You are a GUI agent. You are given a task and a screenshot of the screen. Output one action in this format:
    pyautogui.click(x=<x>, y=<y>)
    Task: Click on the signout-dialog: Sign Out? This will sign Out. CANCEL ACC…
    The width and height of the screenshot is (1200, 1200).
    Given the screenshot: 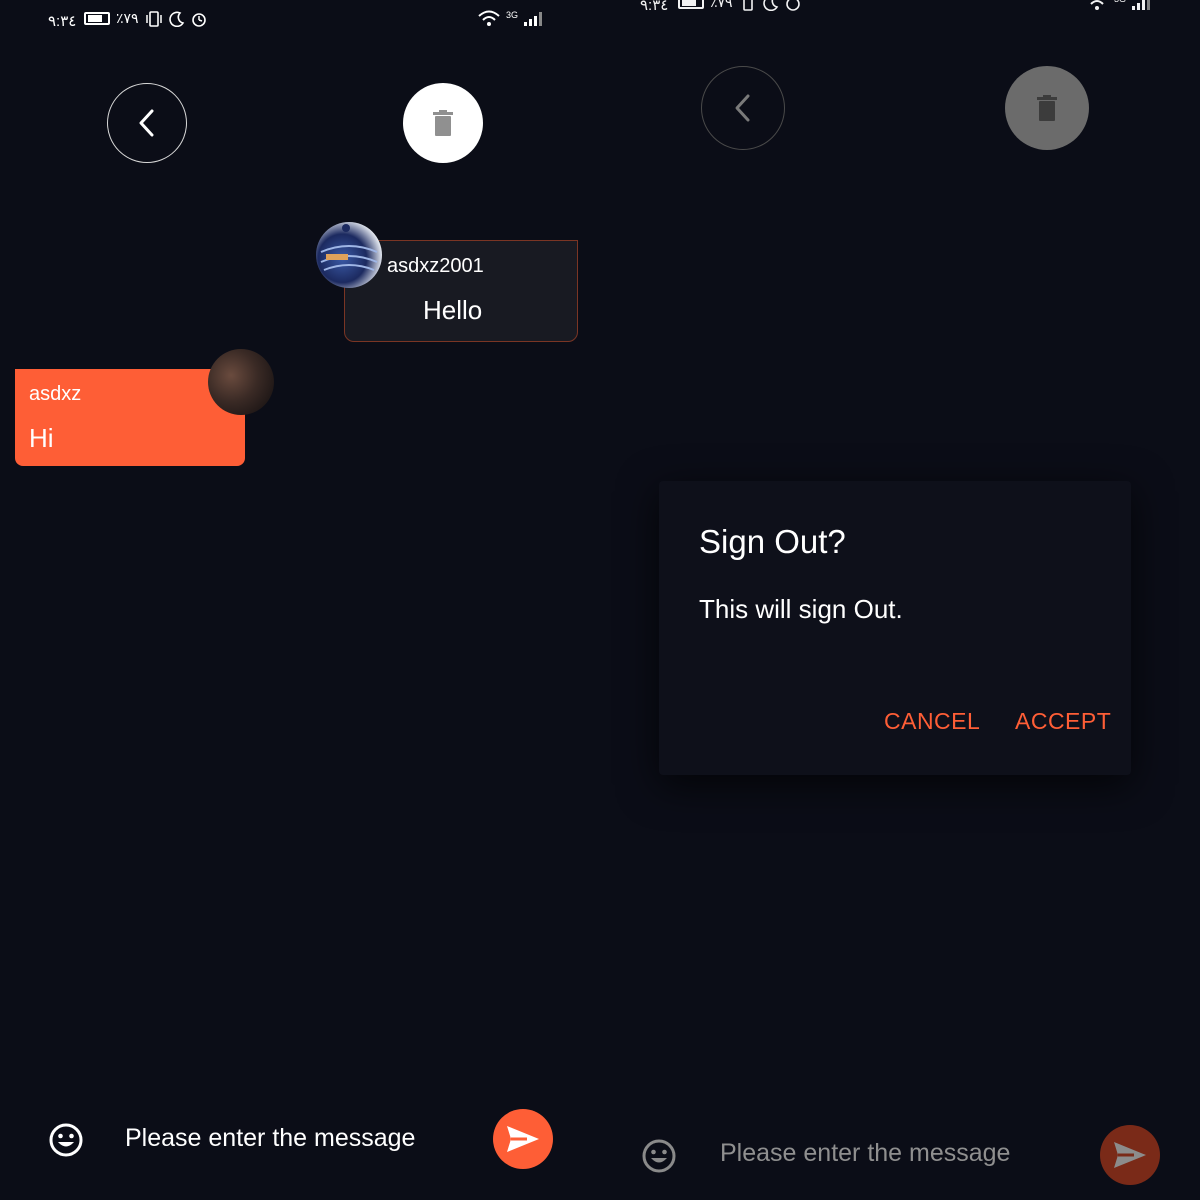 What is the action you would take?
    pyautogui.click(x=895, y=628)
    